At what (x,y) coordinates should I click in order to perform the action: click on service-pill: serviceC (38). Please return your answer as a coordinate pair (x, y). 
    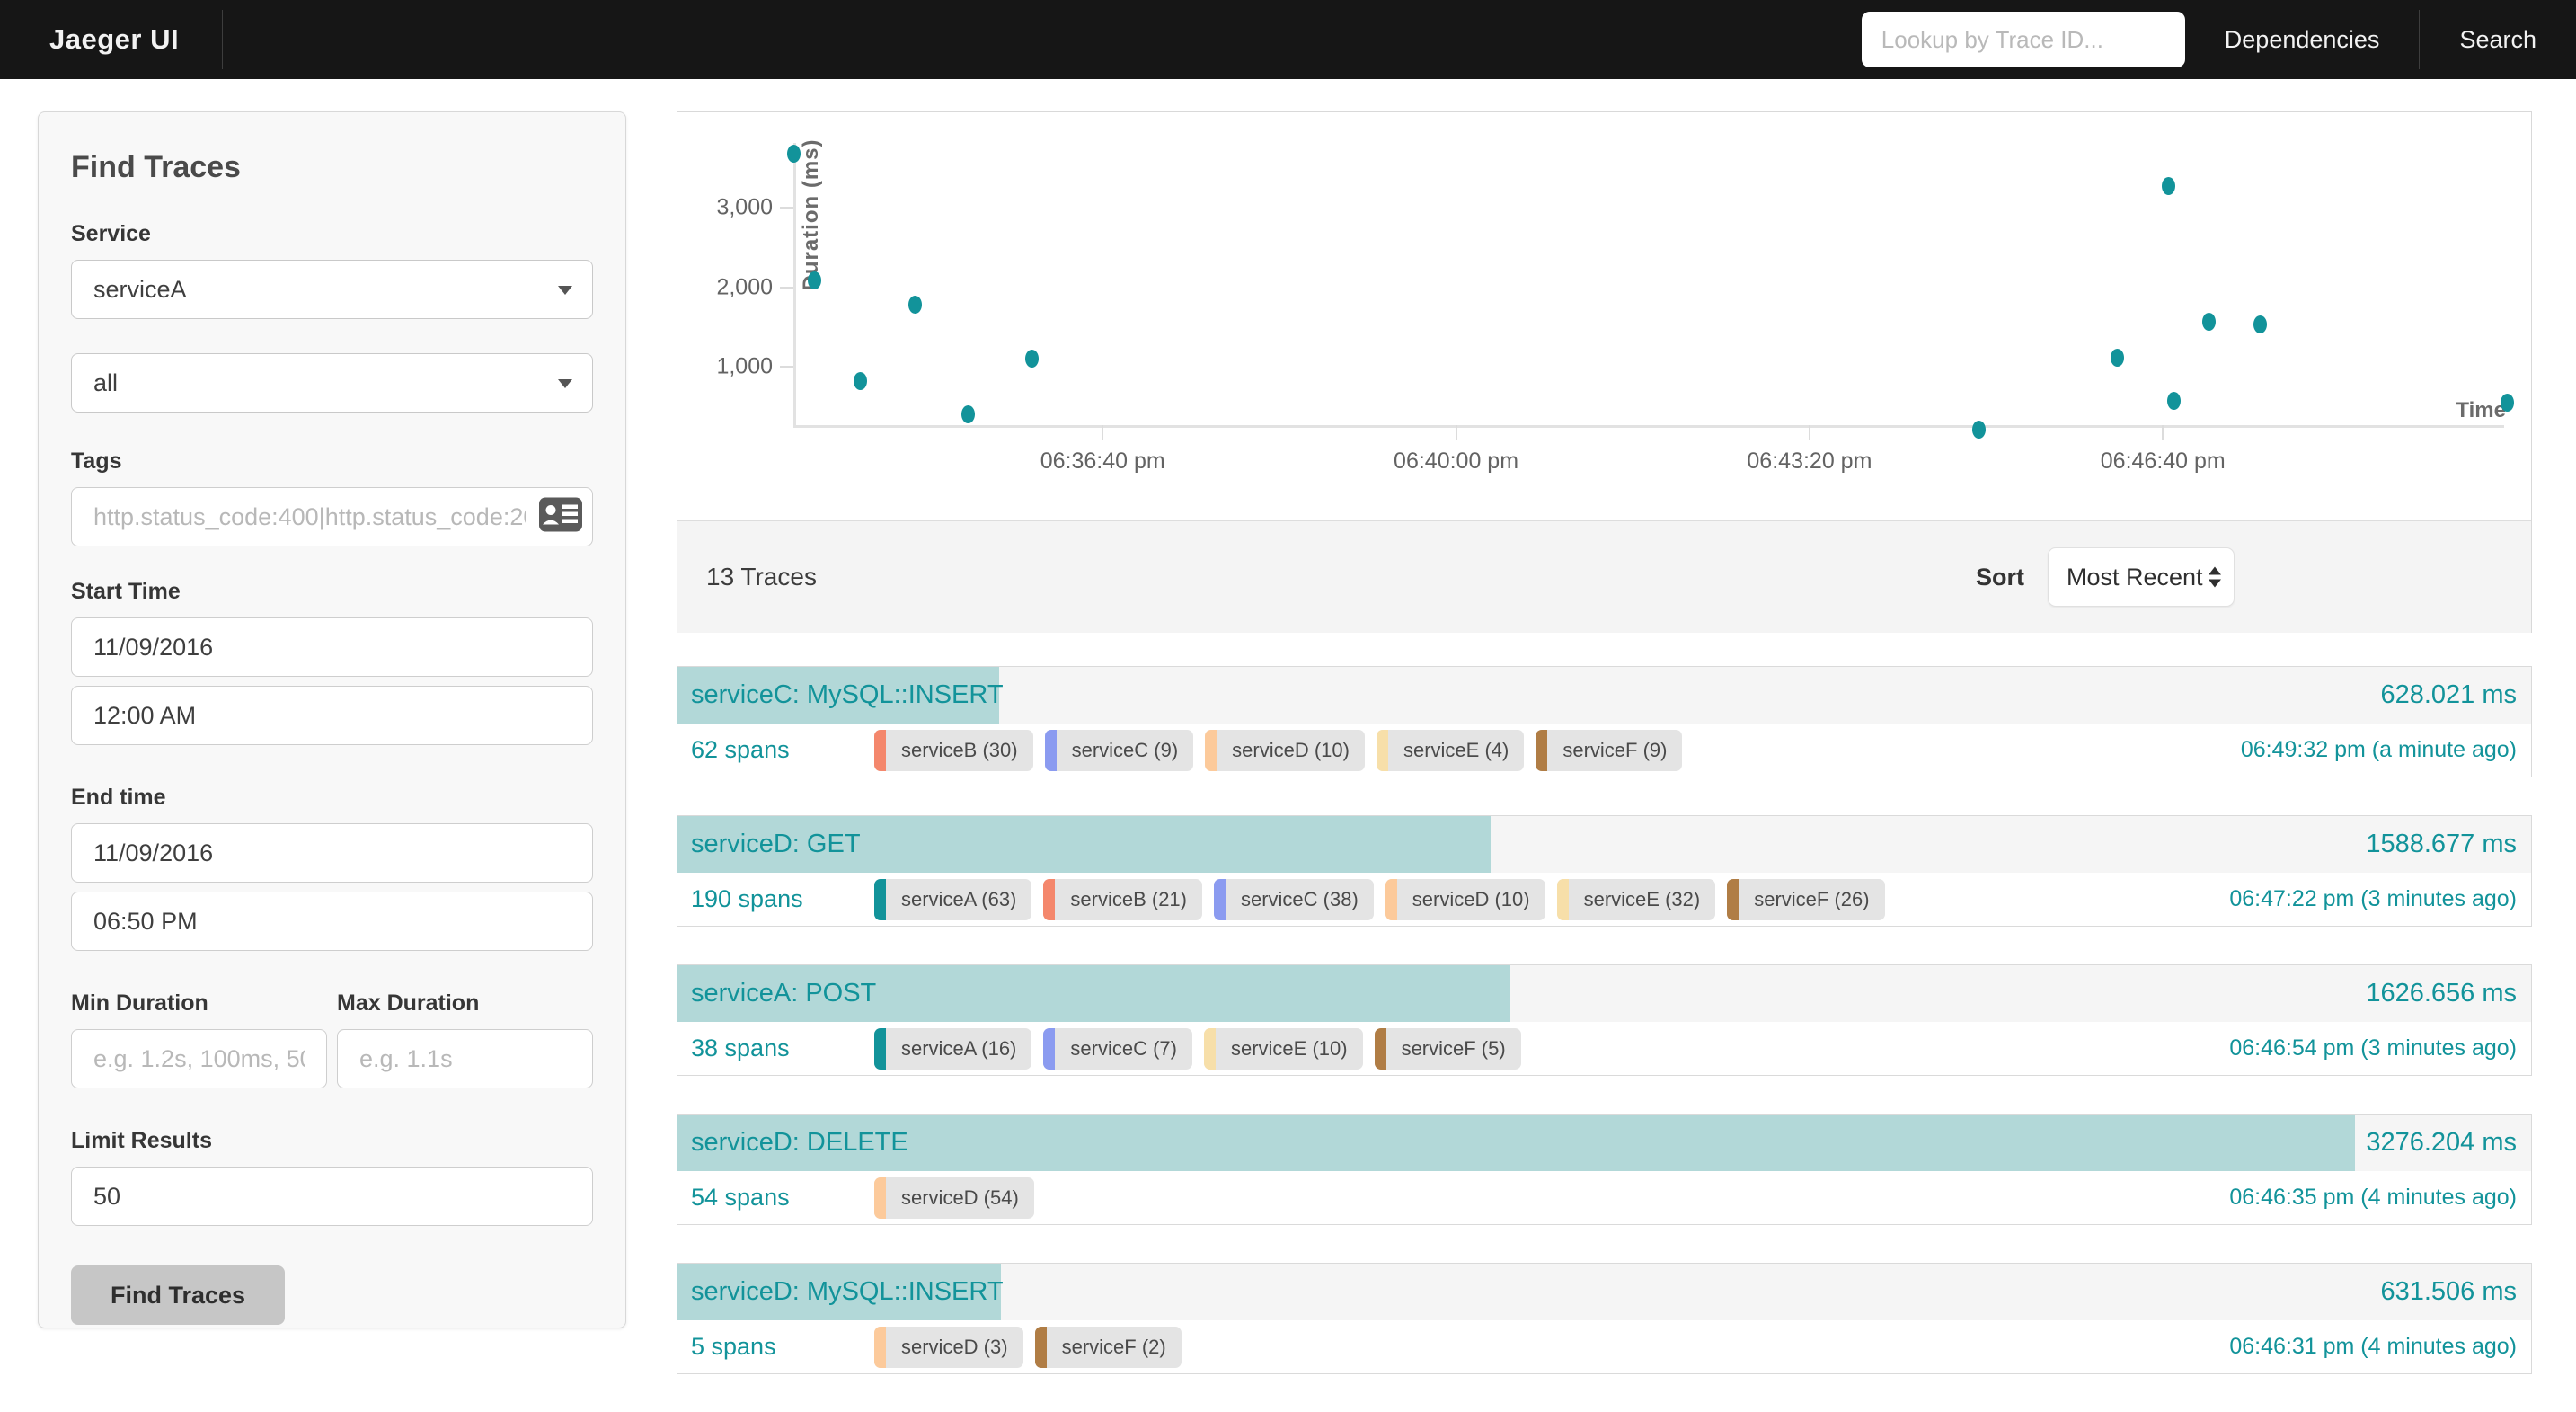
    Looking at the image, I should click on (1294, 899).